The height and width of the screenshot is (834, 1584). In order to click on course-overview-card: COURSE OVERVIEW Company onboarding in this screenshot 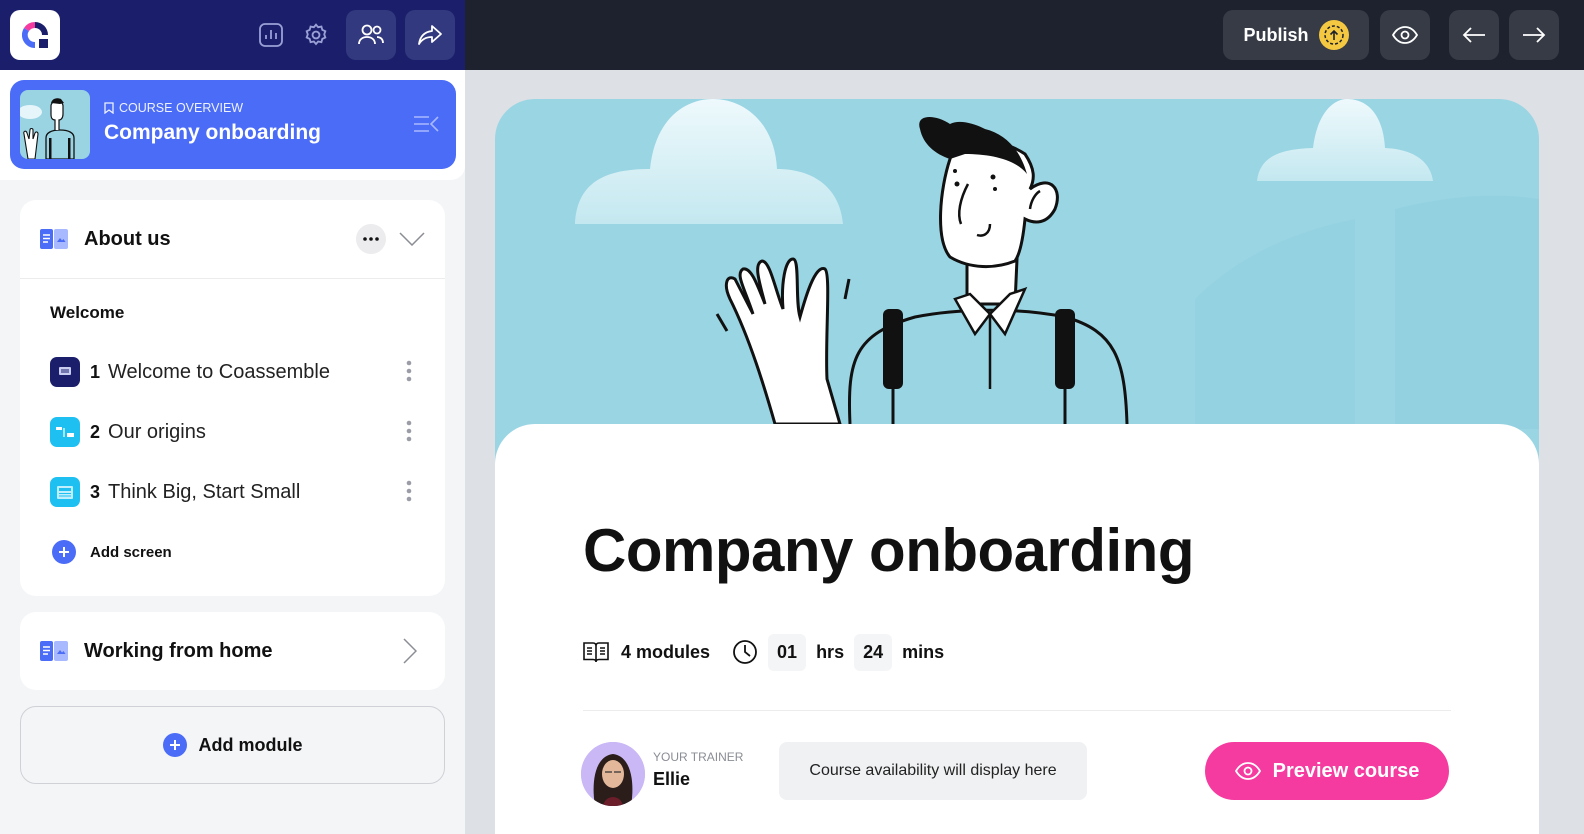, I will do `click(233, 124)`.